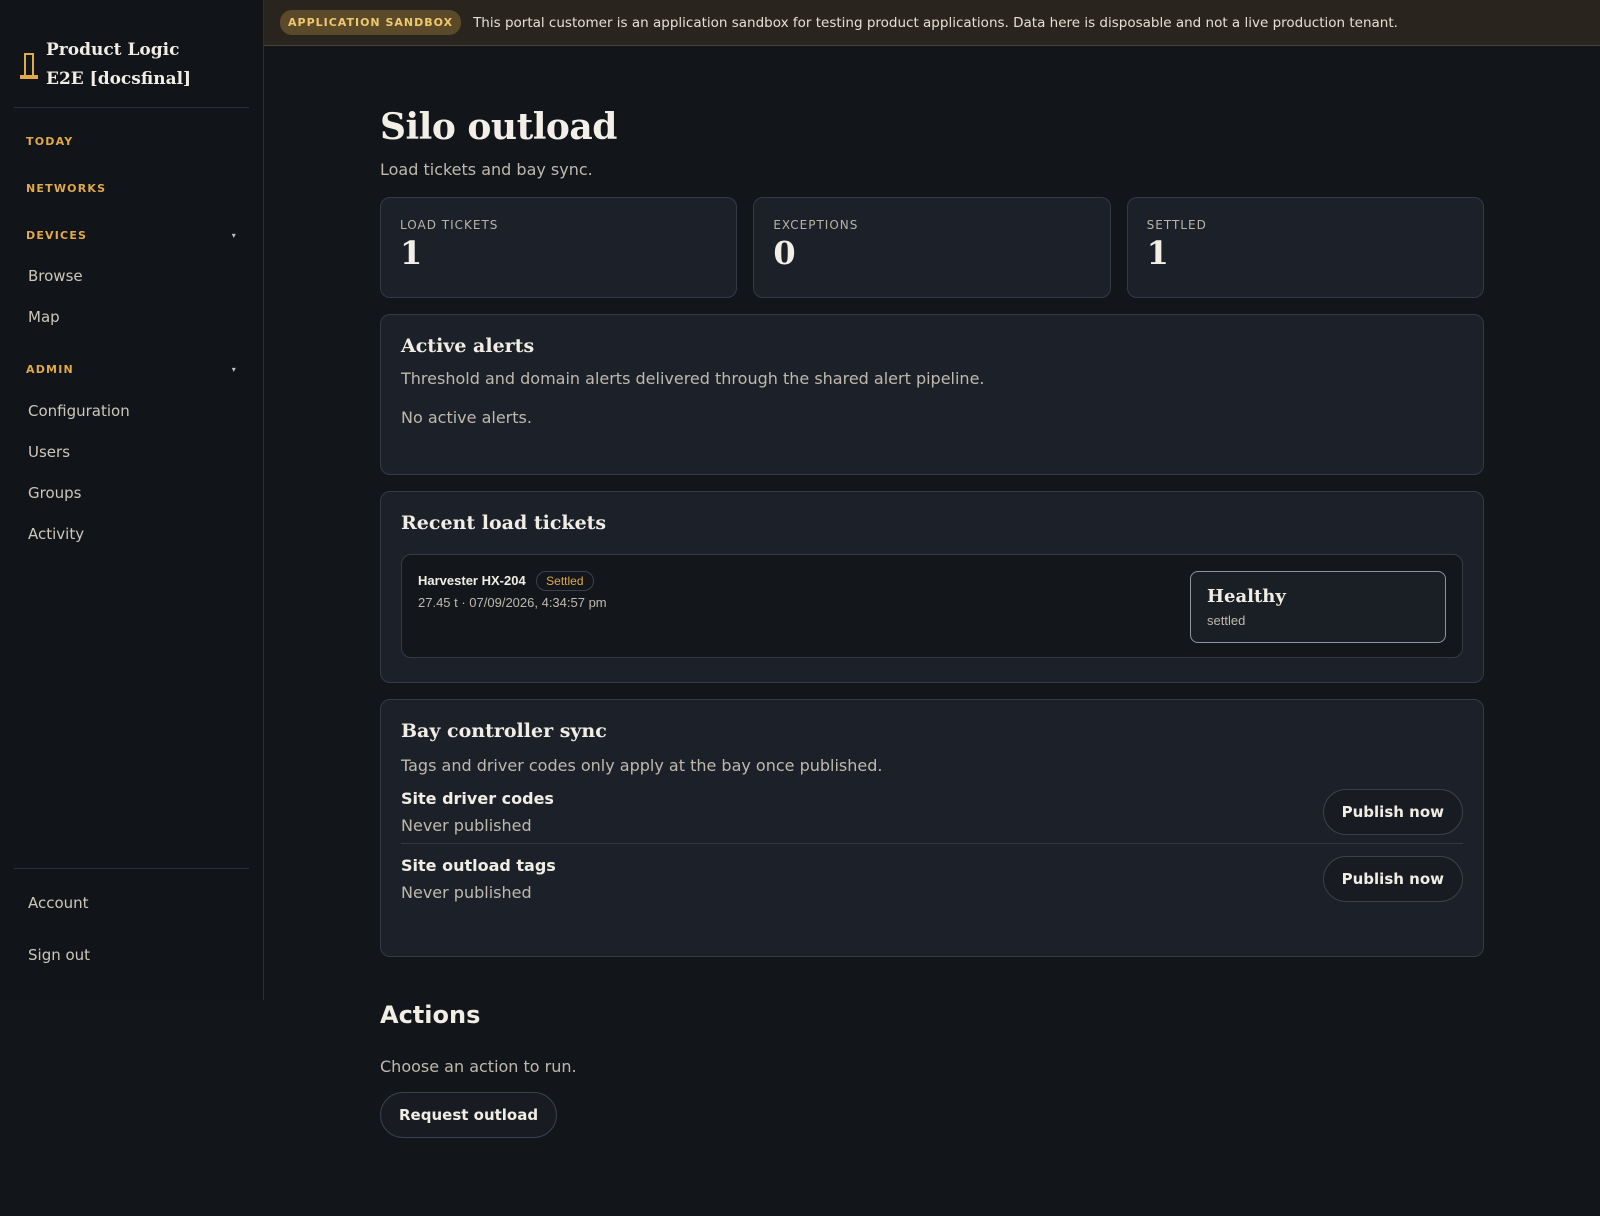  Describe the element at coordinates (131, 955) in the screenshot. I see `sidebar-item-sign-out: Sign out` at that location.